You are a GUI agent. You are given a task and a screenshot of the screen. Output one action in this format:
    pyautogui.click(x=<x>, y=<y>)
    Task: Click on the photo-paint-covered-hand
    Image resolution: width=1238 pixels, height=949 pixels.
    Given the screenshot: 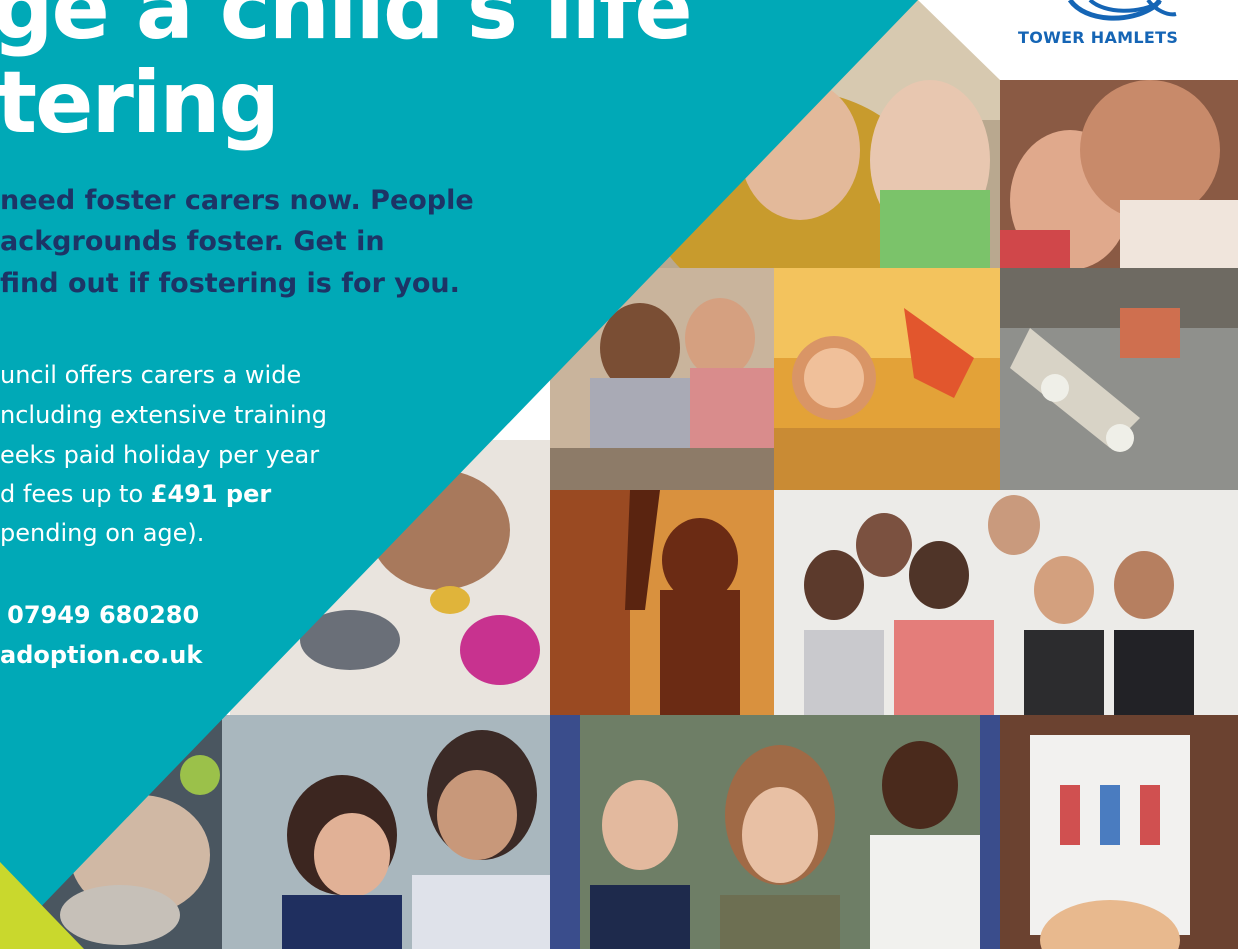 What is the action you would take?
    pyautogui.click(x=390, y=577)
    